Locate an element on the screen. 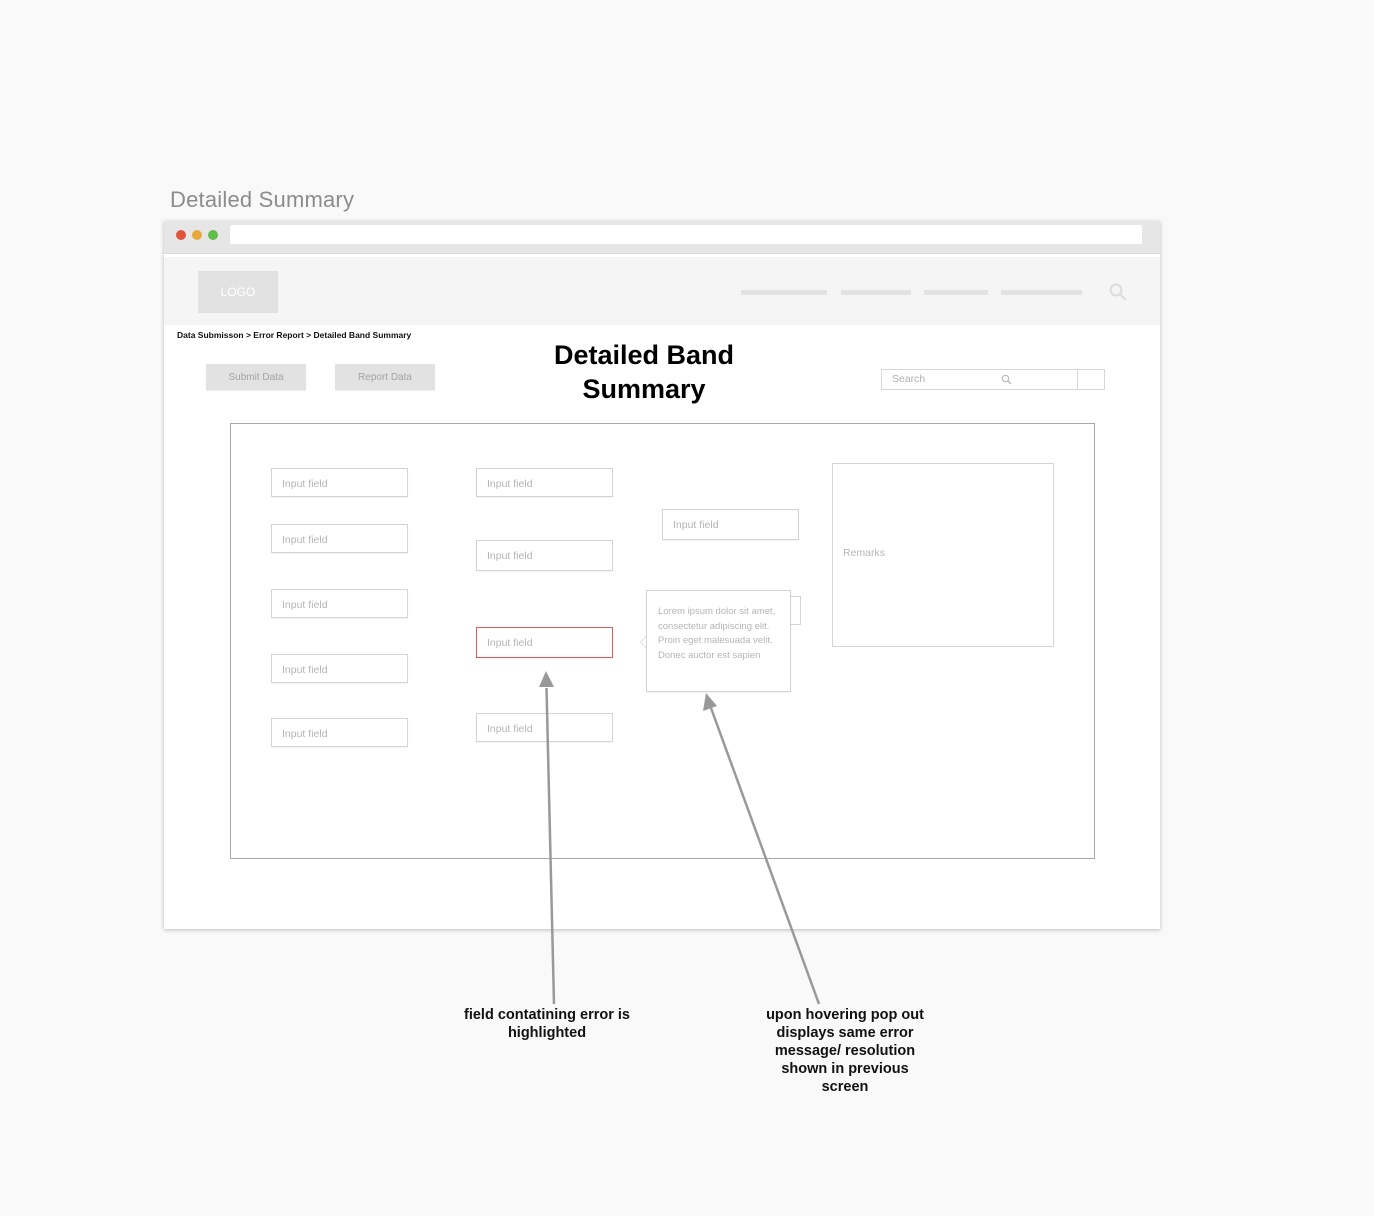  address-bar is located at coordinates (686, 234).